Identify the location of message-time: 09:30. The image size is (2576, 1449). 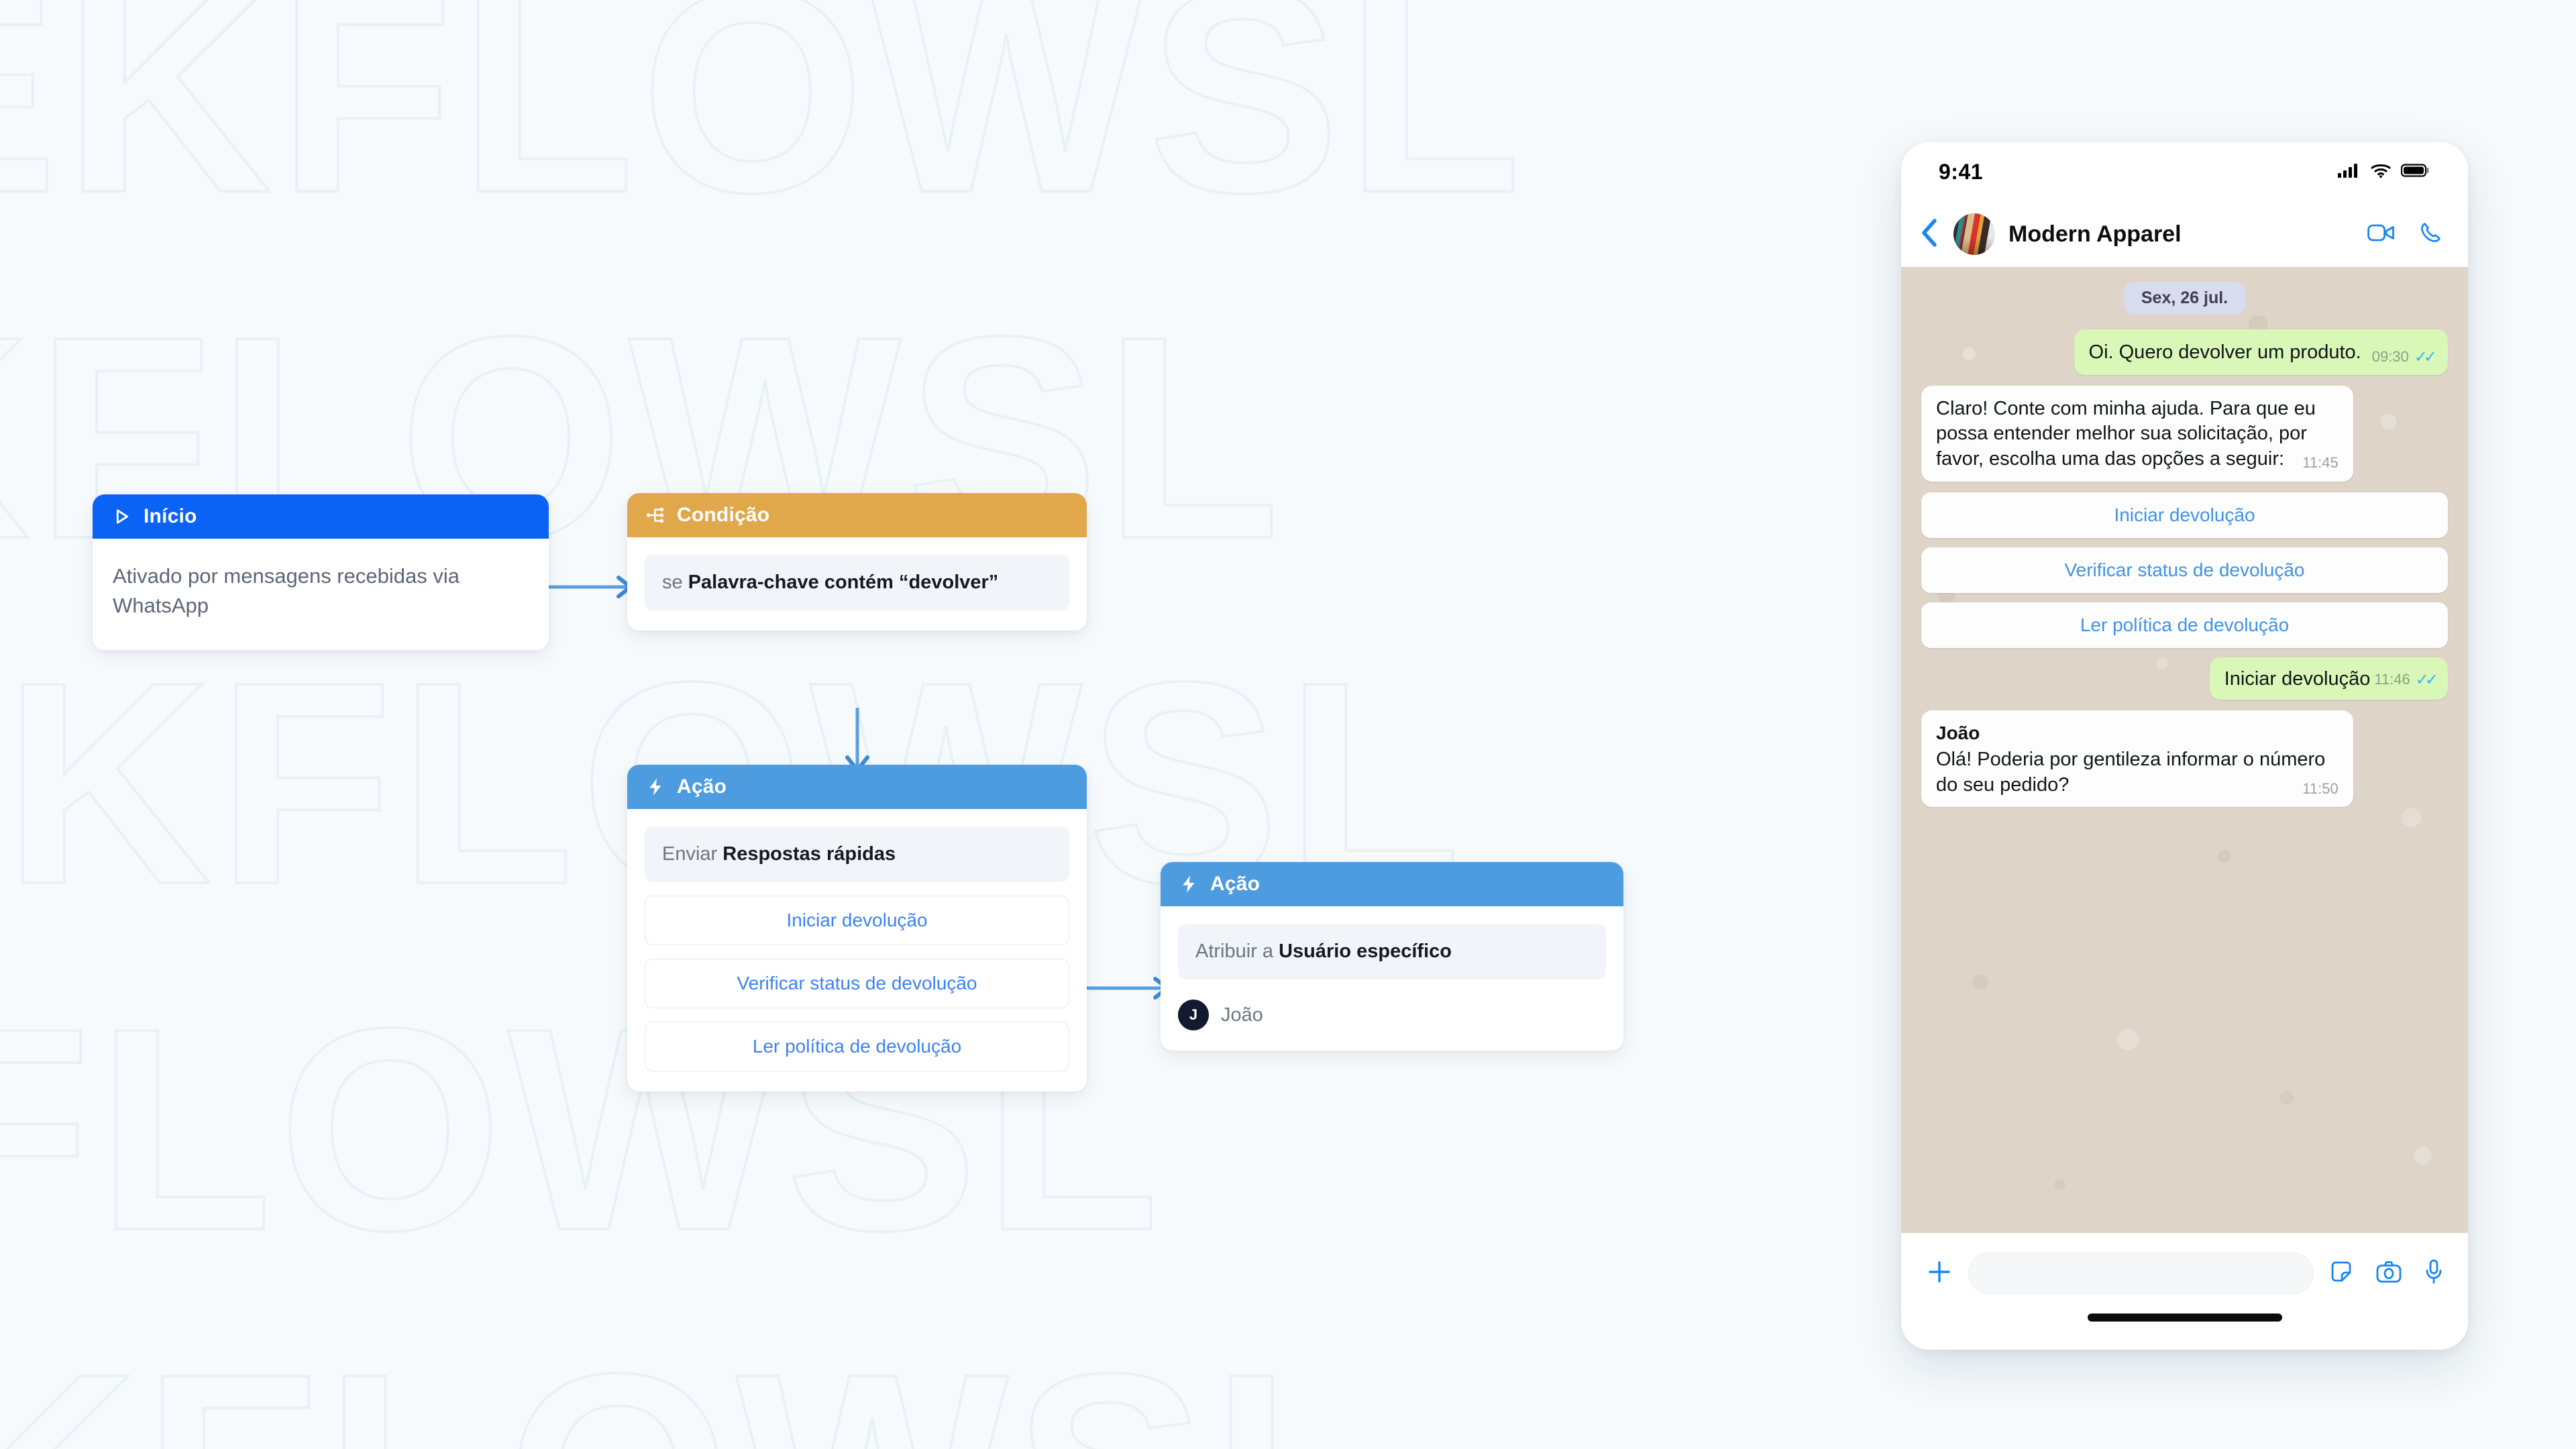
(2390, 357).